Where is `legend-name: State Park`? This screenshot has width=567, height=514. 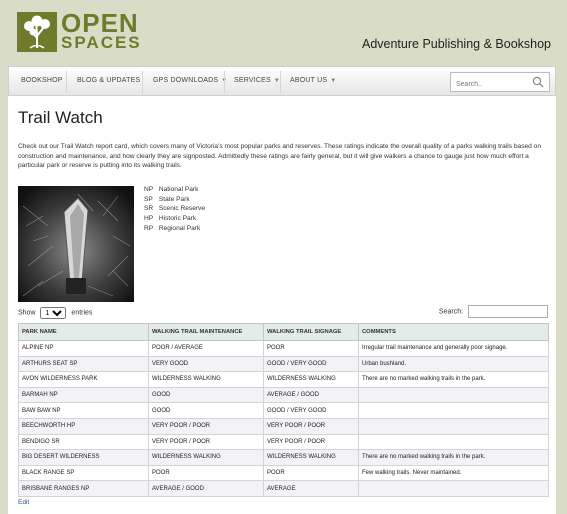
legend-name: State Park is located at coordinates (174, 199).